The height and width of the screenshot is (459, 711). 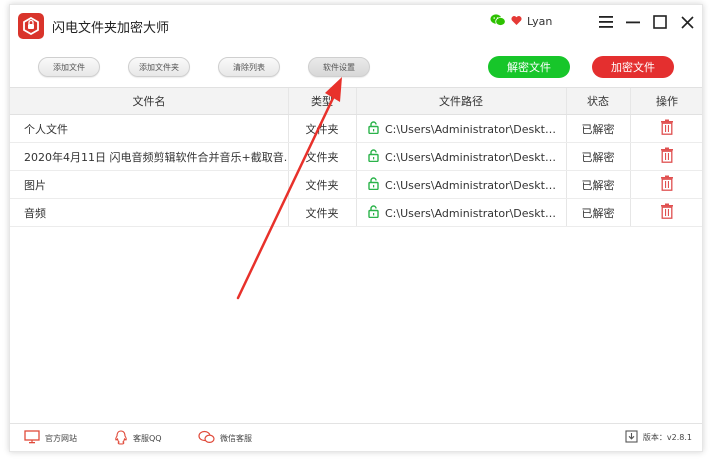 I want to click on monitor-icon, so click(x=32, y=438).